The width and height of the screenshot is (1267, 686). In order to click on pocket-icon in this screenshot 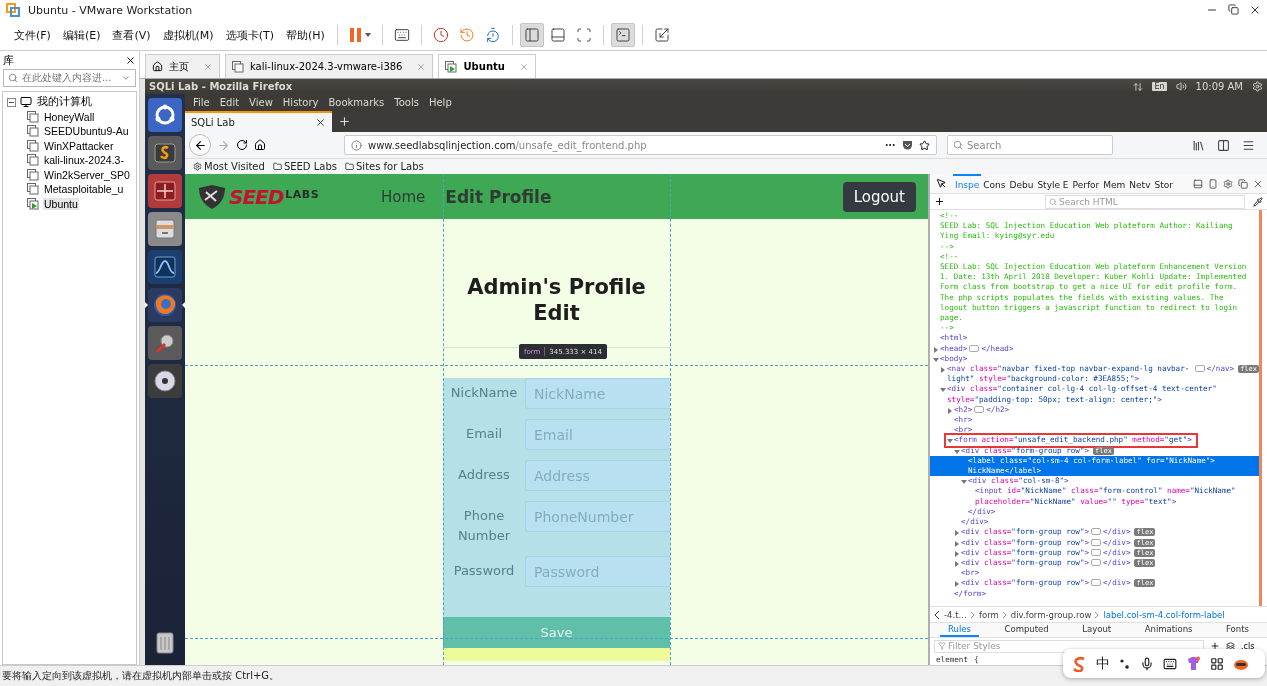, I will do `click(907, 145)`.